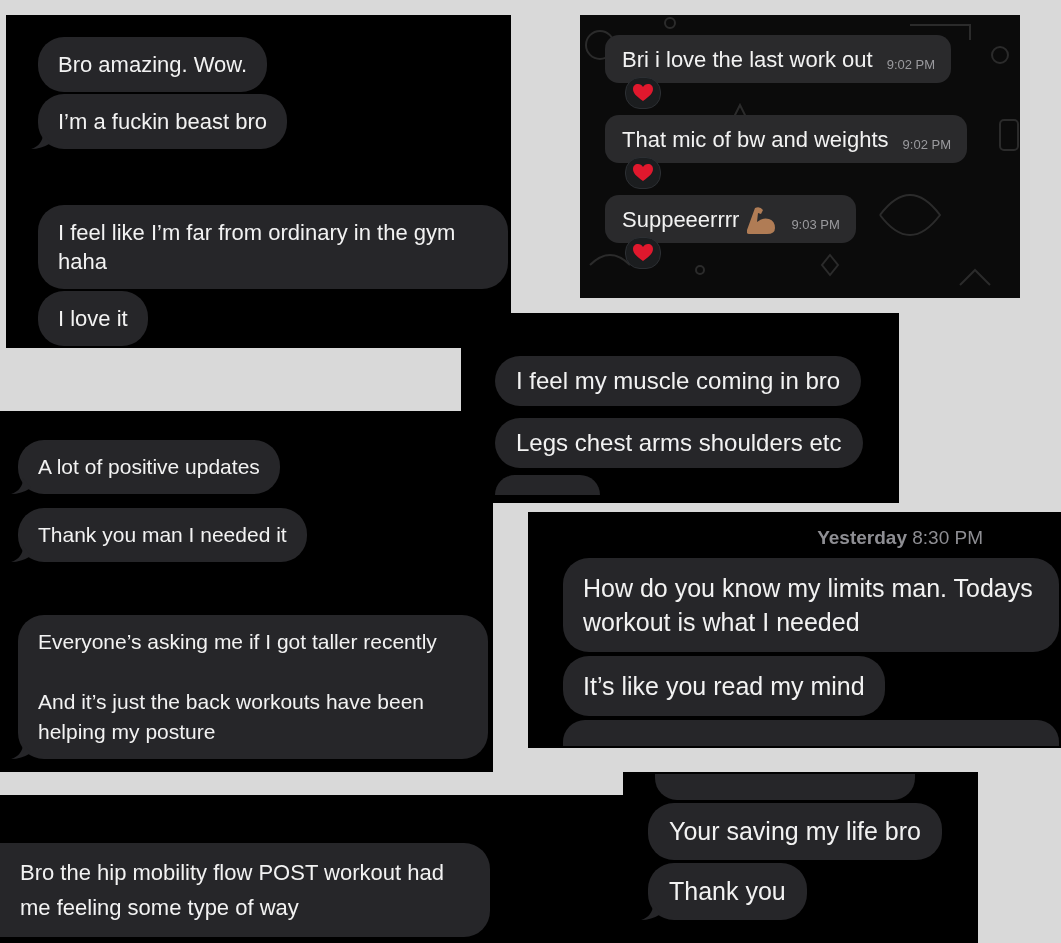 This screenshot has height=943, width=1061. What do you see at coordinates (755, 140) in the screenshot?
I see `message-text: That mic of bw and weights` at bounding box center [755, 140].